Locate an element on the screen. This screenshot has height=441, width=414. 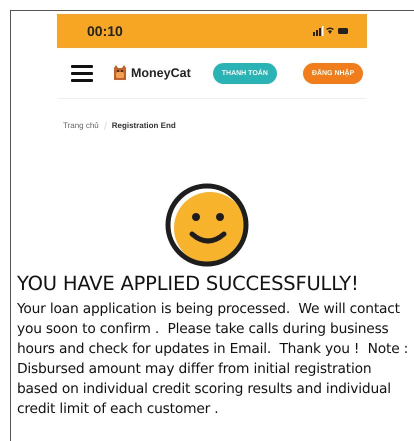
breadcrumb-item: Trang chủ is located at coordinates (81, 125).